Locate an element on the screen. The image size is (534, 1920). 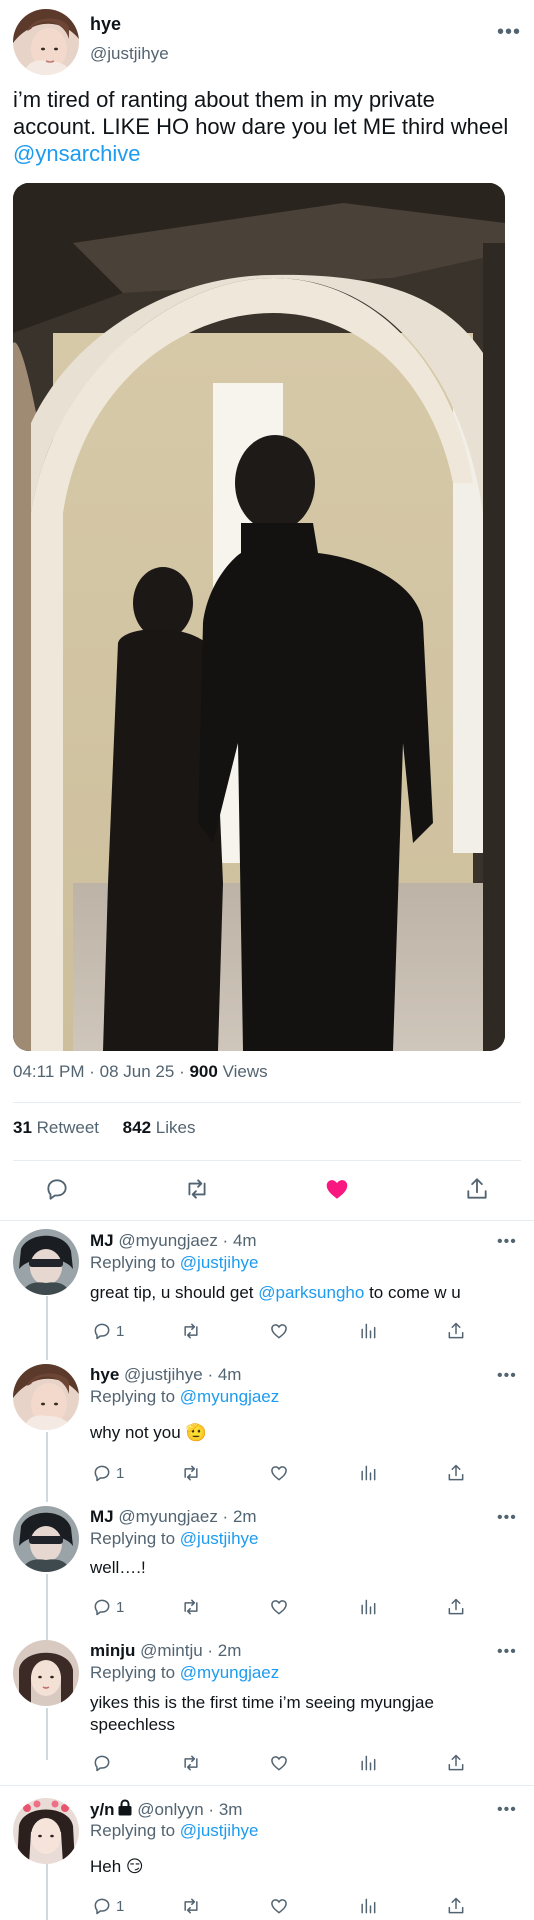
author-avatar is located at coordinates (46, 42).